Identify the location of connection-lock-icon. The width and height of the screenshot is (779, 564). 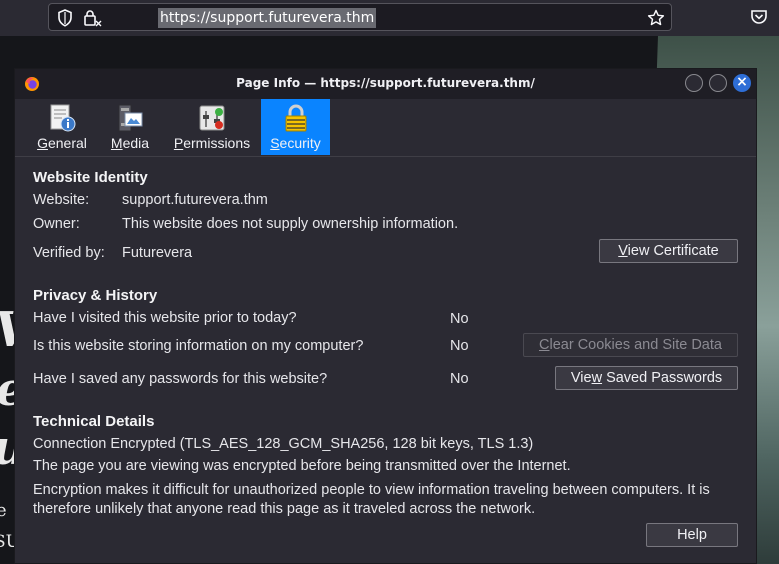
(93, 20).